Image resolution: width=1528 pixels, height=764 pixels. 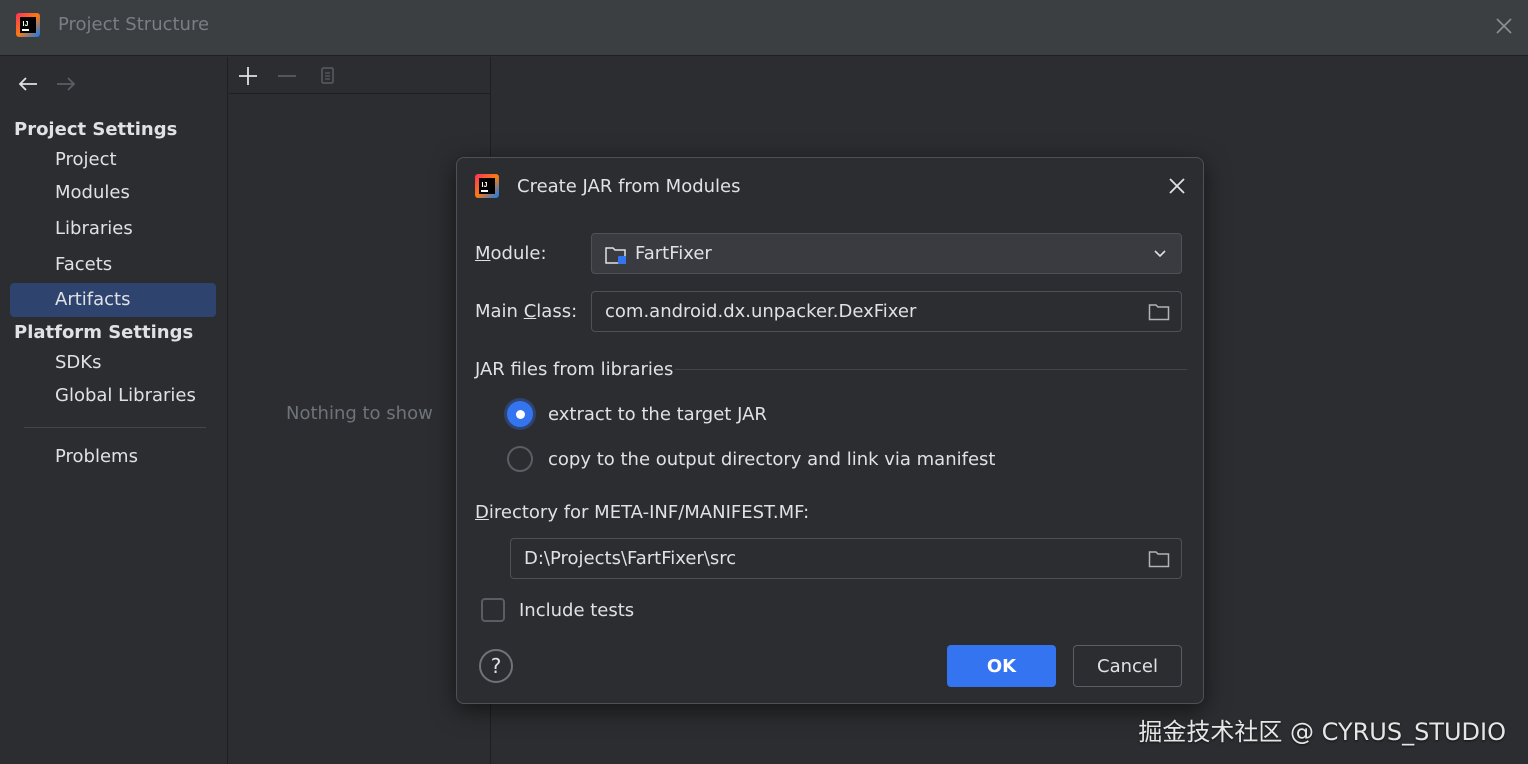 I want to click on back-button, so click(x=28, y=84).